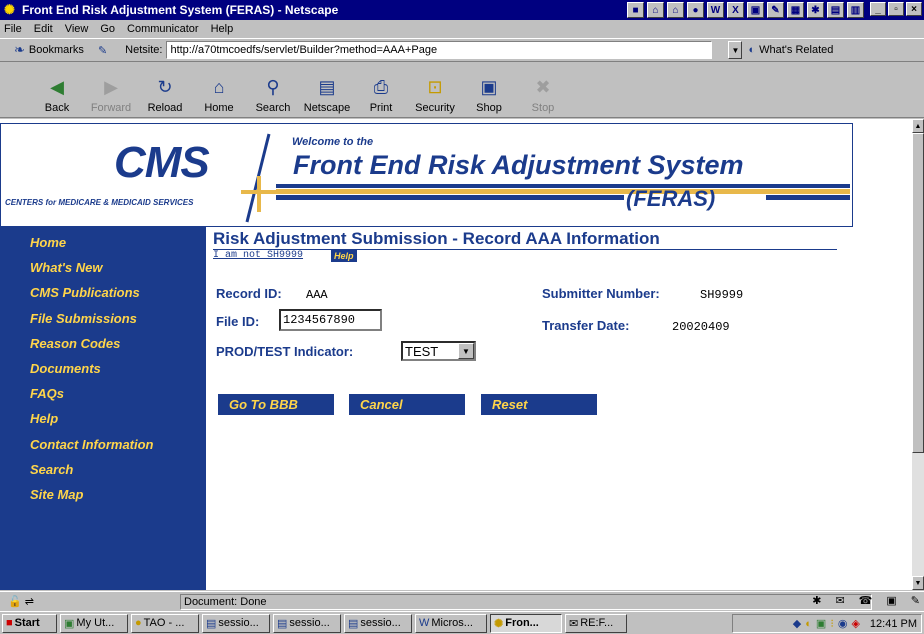 The image size is (924, 634). I want to click on security-label: Security, so click(435, 108).